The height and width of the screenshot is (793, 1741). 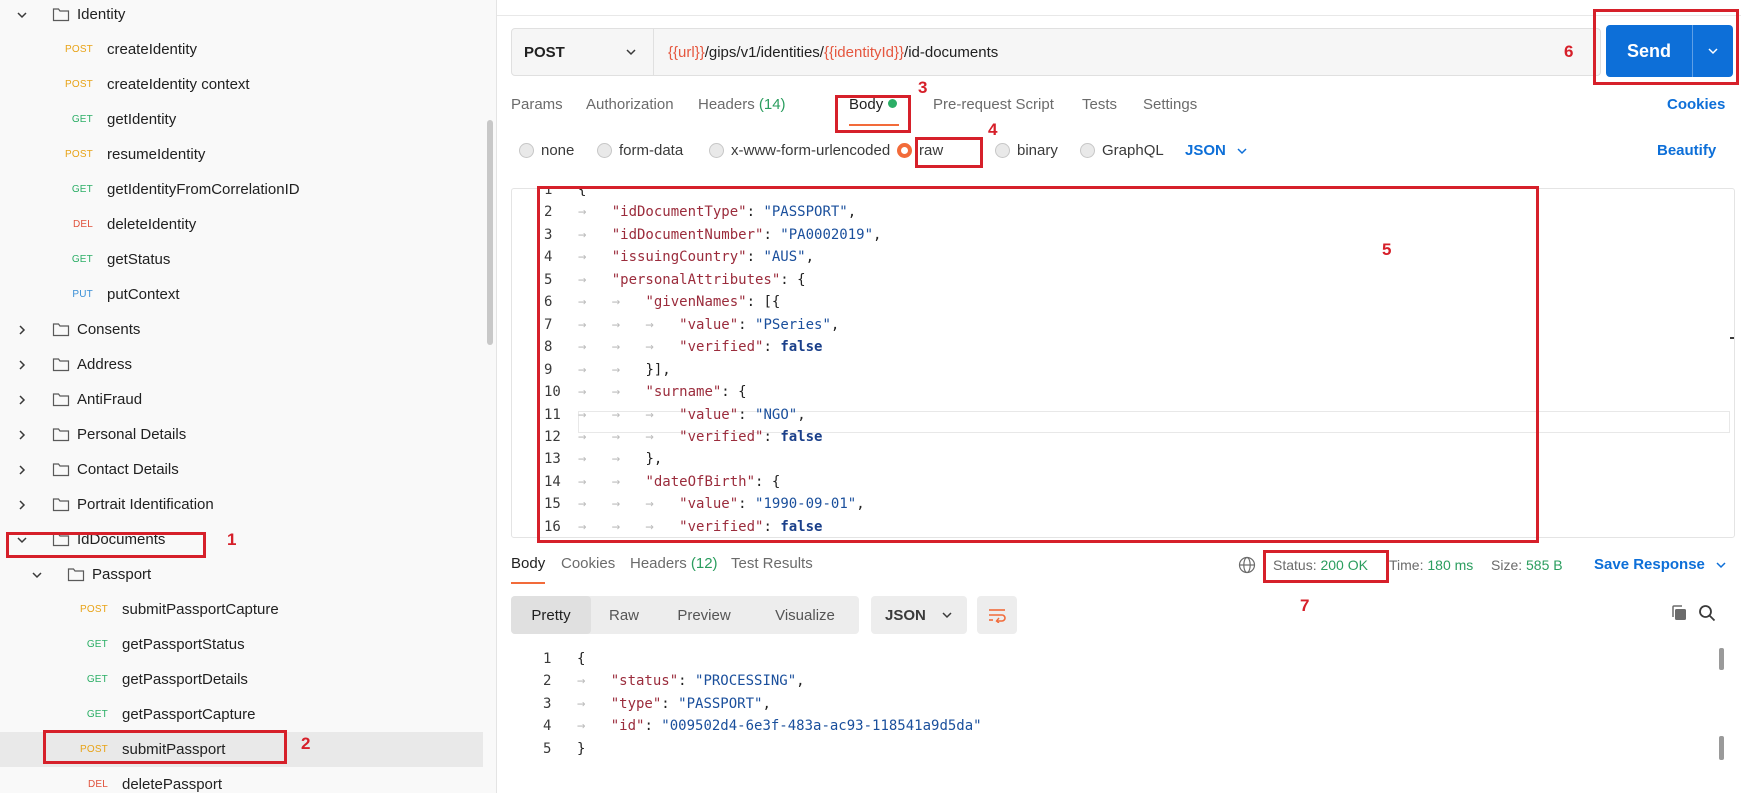 I want to click on folder-address: Address, so click(x=241, y=364).